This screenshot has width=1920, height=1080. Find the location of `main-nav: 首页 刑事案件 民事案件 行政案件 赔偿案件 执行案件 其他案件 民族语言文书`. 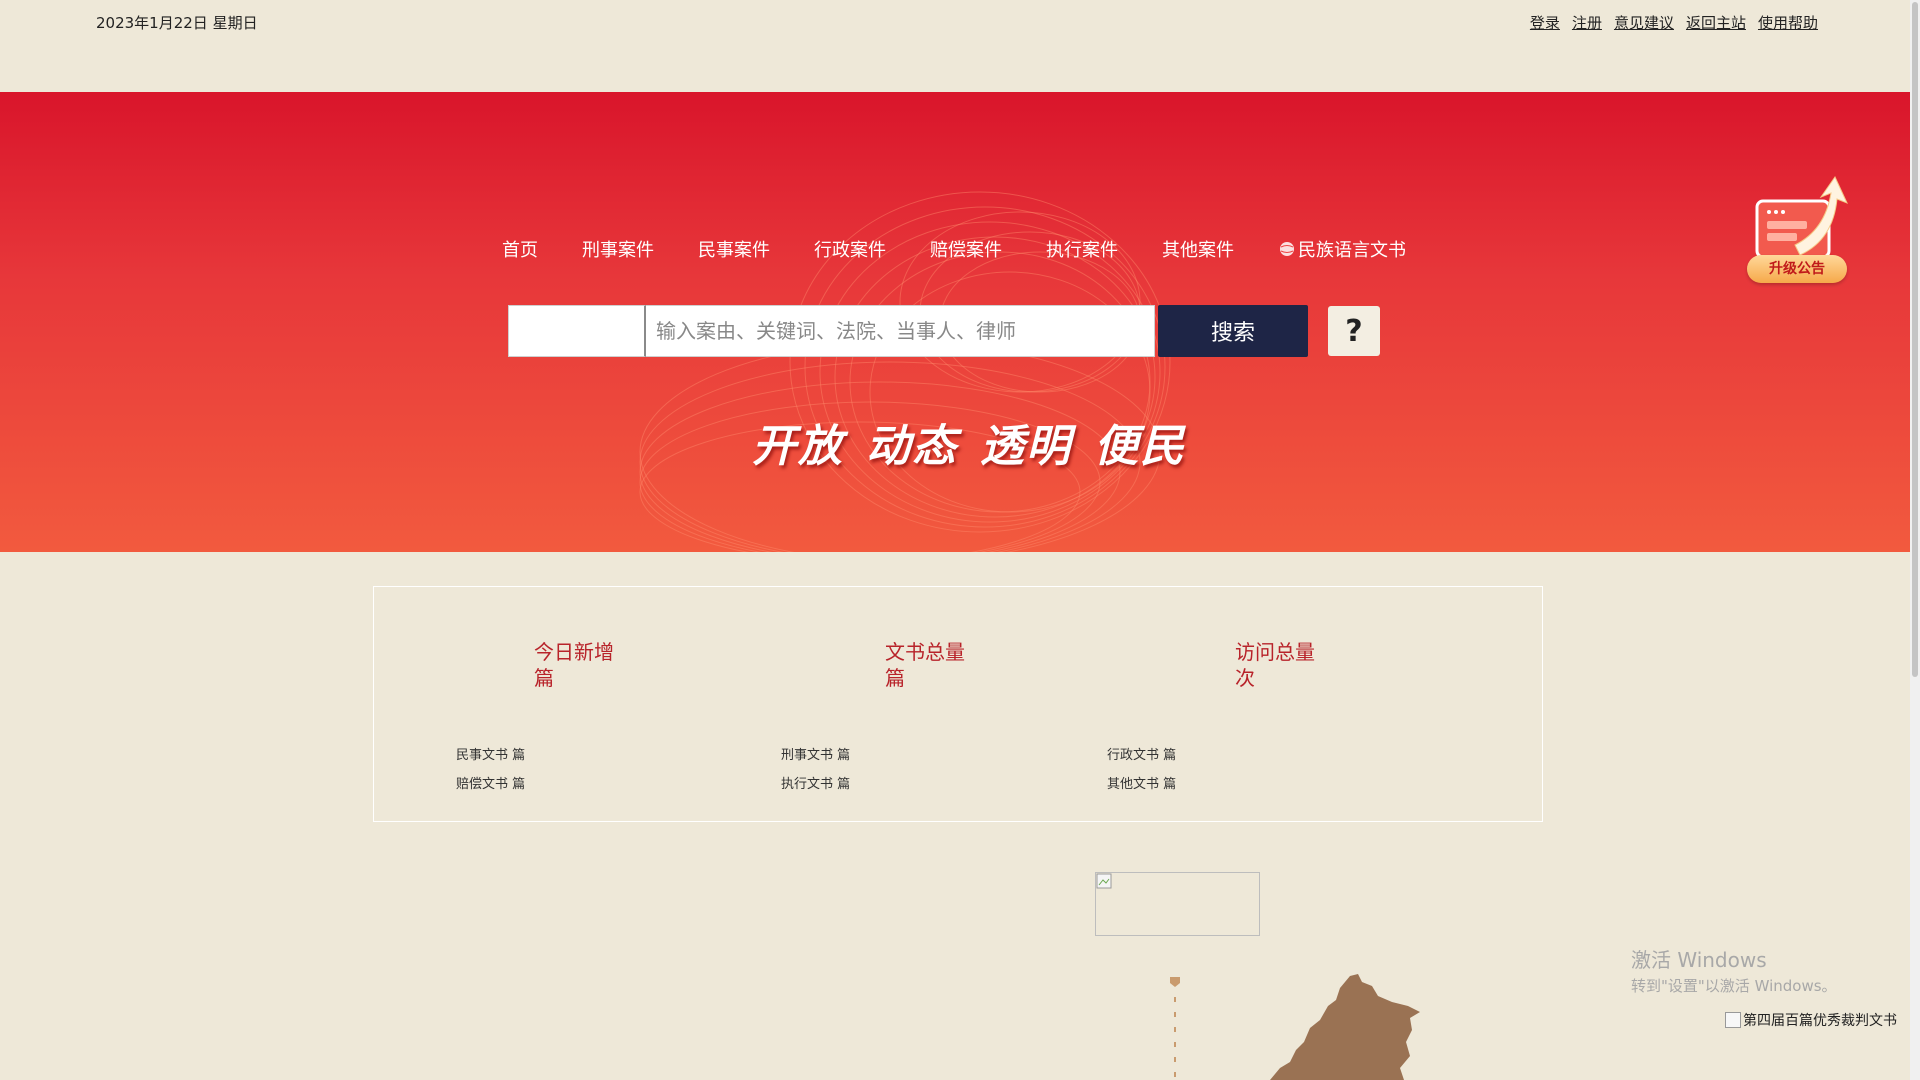

main-nav: 首页 刑事案件 民事案件 行政案件 赔偿案件 执行案件 其他案件 民族语言文书 is located at coordinates (954, 249).